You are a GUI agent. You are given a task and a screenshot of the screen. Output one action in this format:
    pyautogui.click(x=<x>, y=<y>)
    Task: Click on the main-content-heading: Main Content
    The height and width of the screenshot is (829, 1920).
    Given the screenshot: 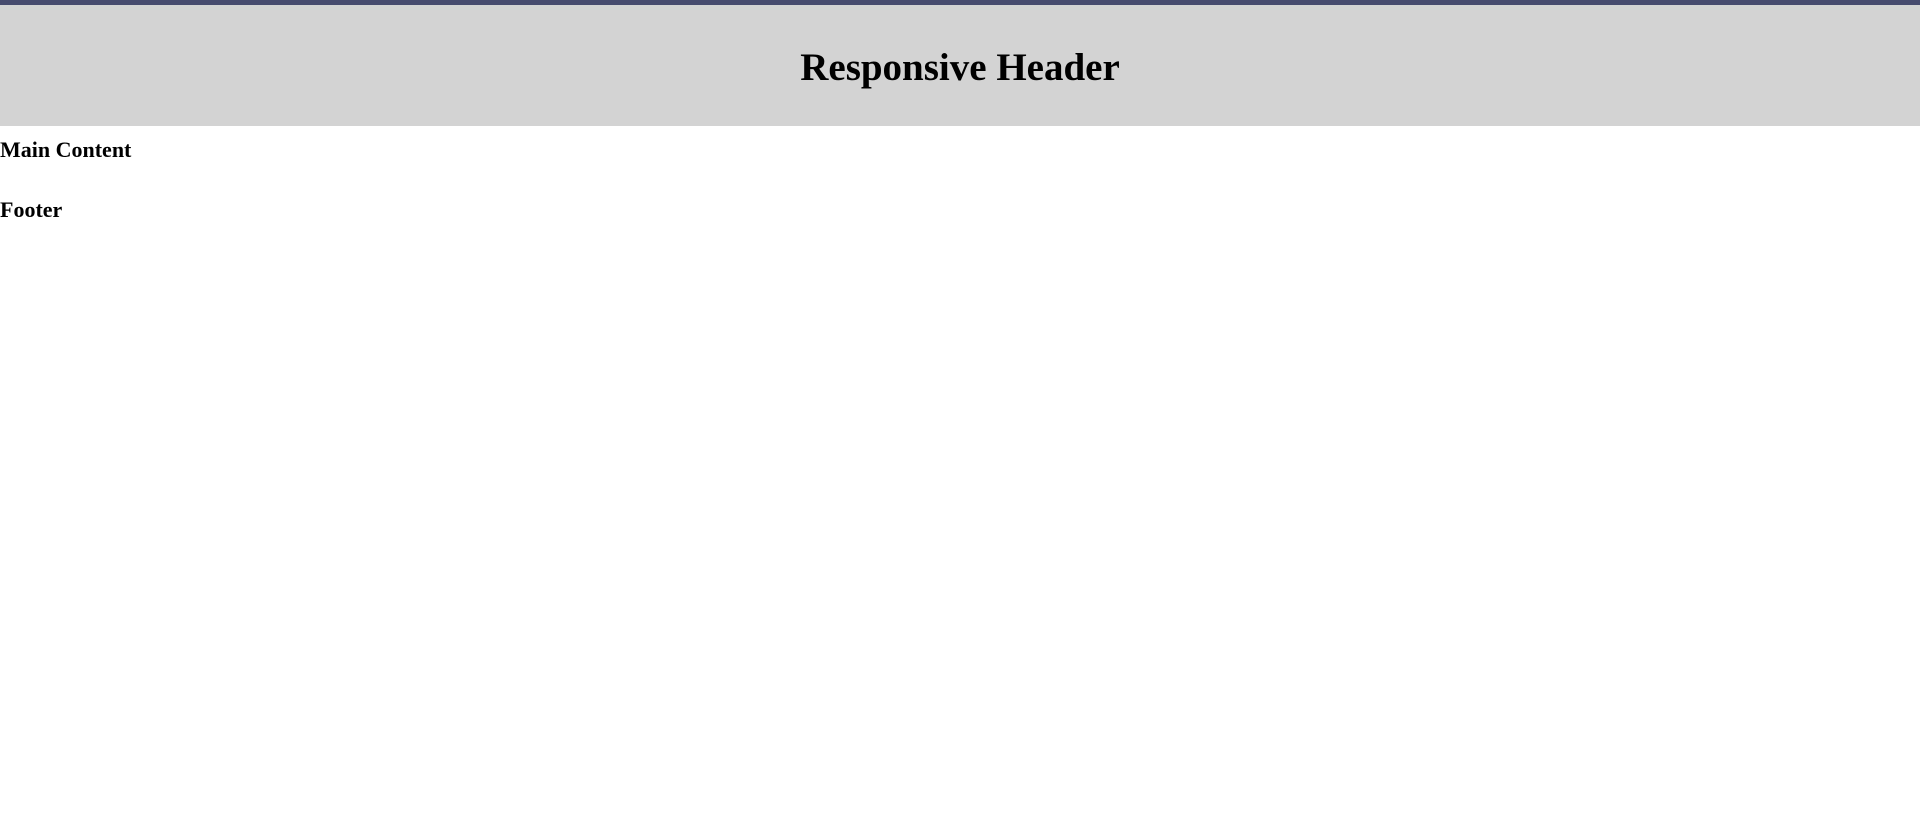 What is the action you would take?
    pyautogui.click(x=66, y=149)
    